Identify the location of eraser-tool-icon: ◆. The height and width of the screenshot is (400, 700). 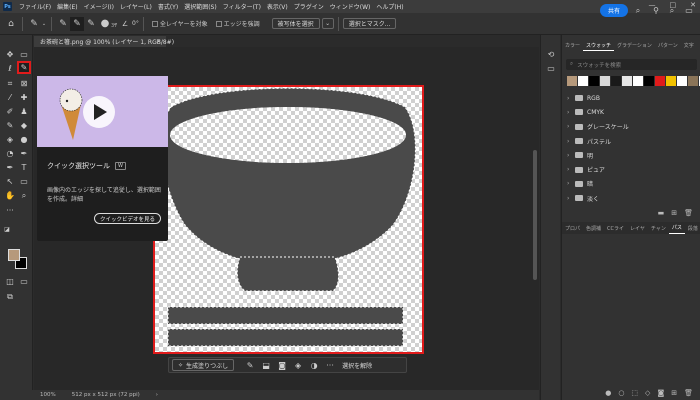
(24, 125).